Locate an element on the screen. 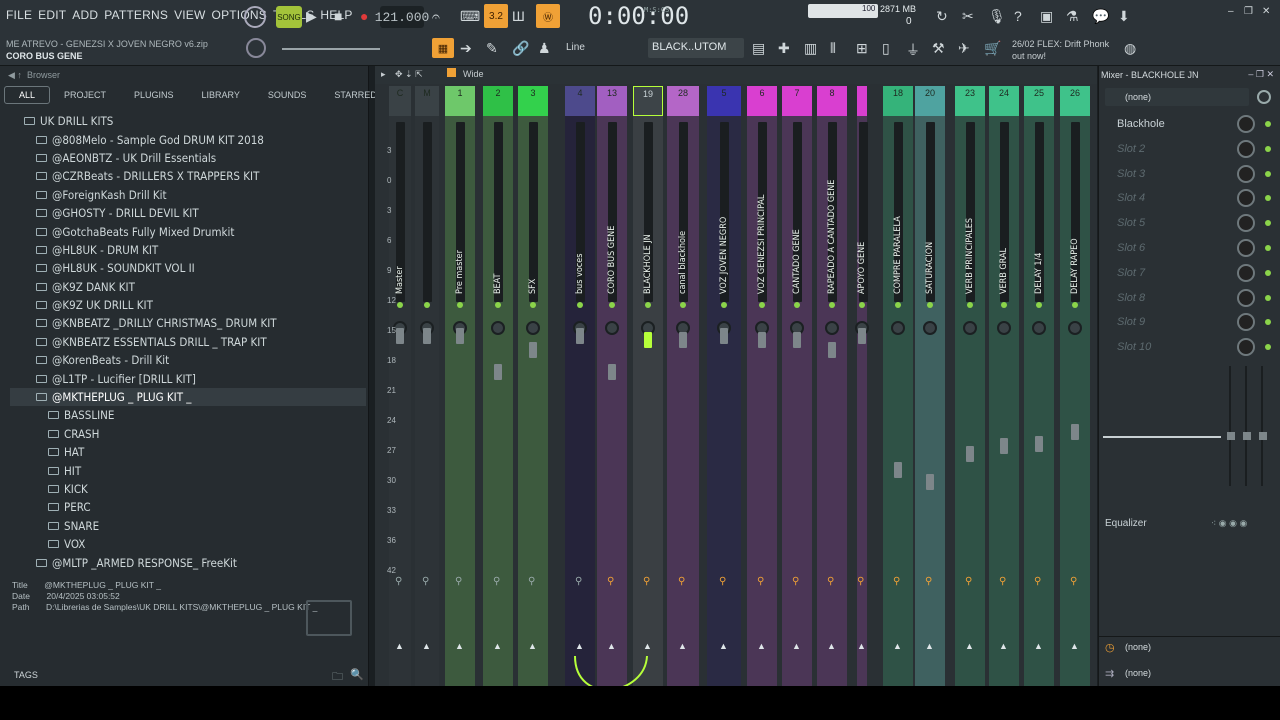 This screenshot has height=720, width=1280. tree-item: HAT is located at coordinates (188, 452).